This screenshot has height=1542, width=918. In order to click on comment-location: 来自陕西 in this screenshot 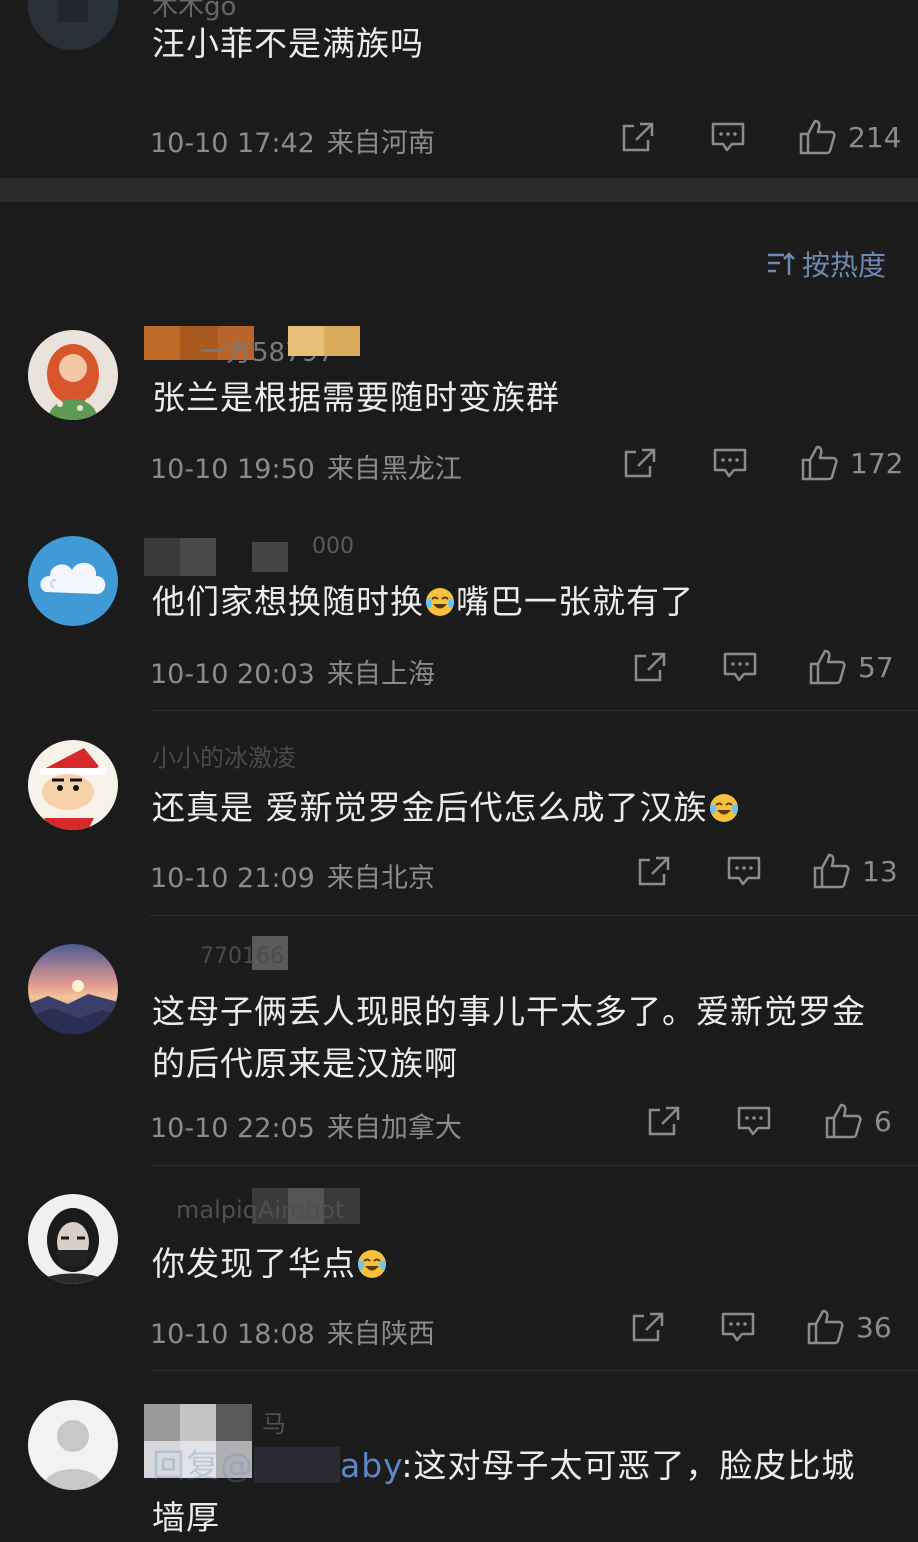, I will do `click(380, 1334)`.